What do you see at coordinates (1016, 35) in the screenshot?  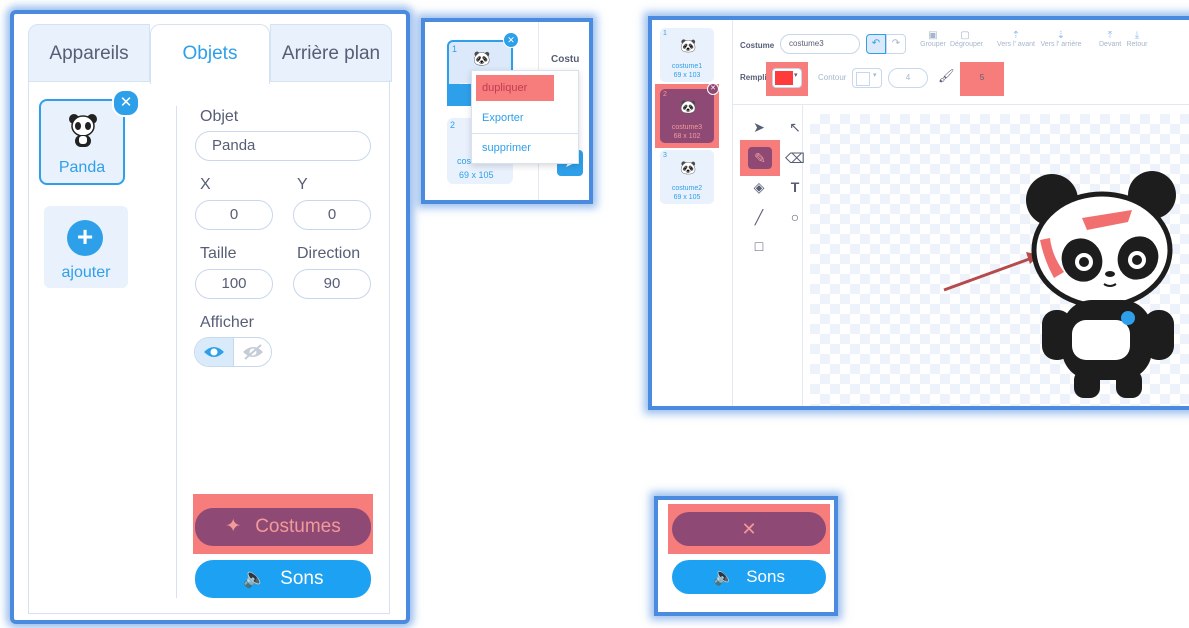 I see `forward-icon: ⇡` at bounding box center [1016, 35].